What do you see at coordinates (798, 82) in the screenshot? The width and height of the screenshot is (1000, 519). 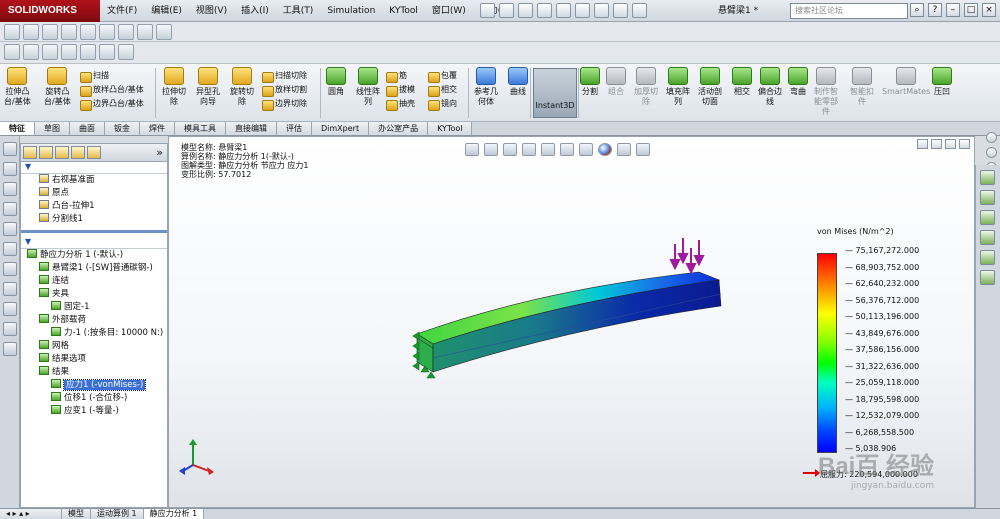 I see `ribbon-button-16: 弯曲` at bounding box center [798, 82].